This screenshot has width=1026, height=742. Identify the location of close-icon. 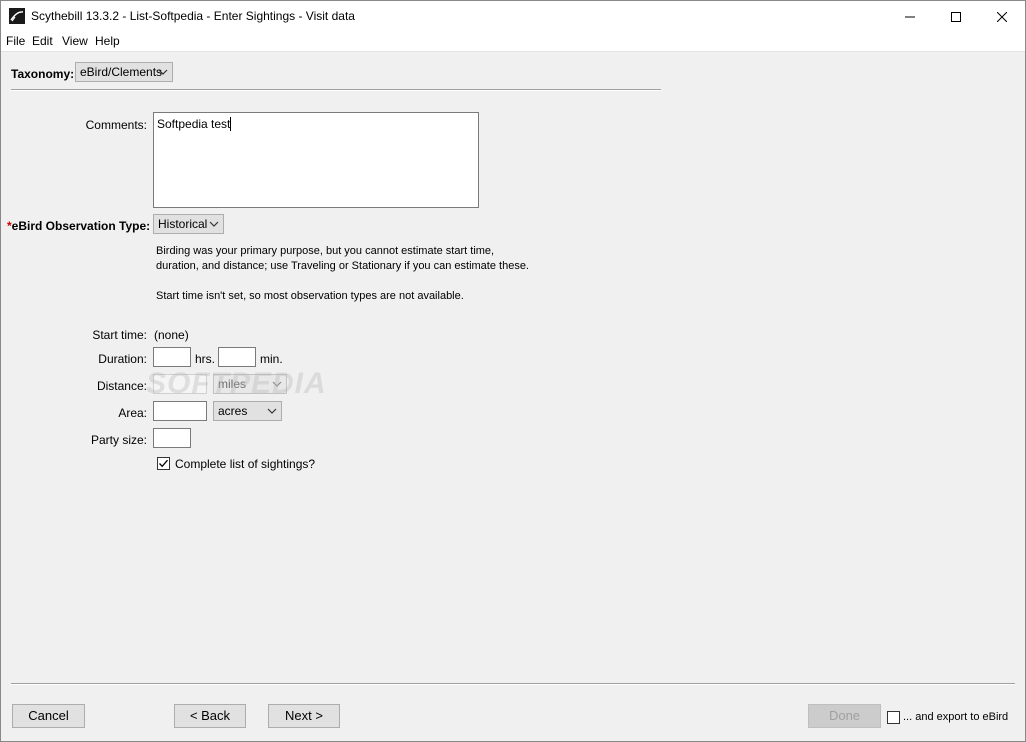
(1002, 16).